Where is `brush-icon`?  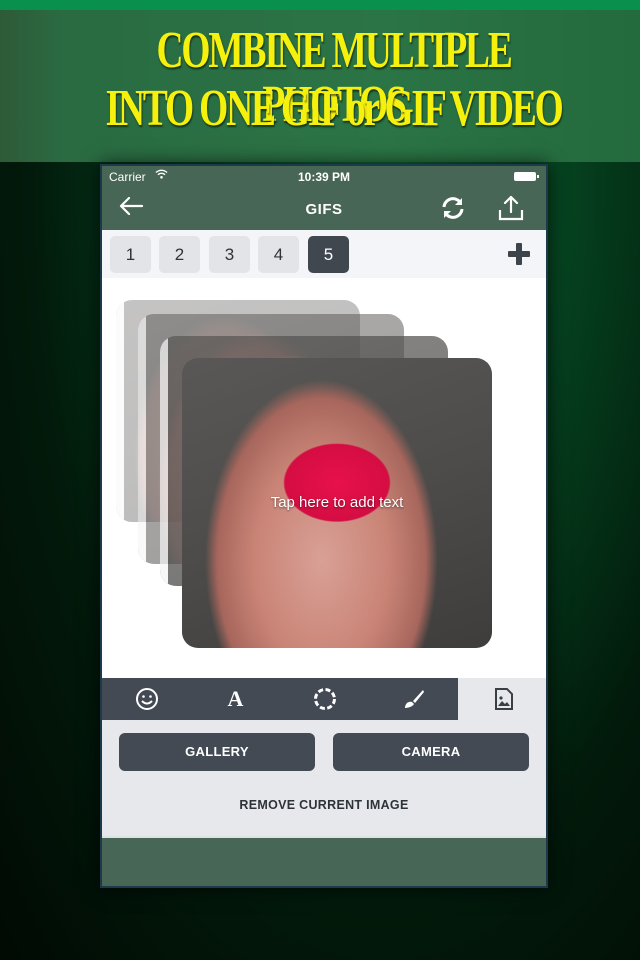
brush-icon is located at coordinates (414, 699).